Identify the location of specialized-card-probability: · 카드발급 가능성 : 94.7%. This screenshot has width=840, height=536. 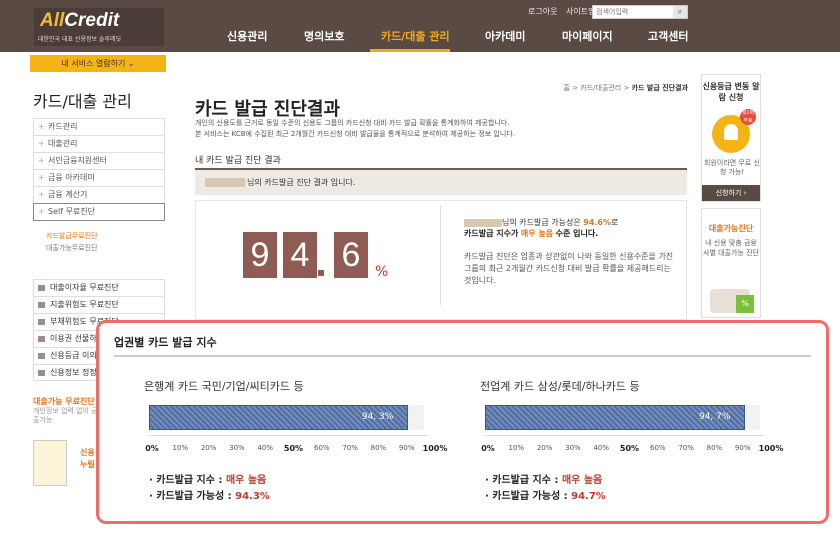
(545, 494).